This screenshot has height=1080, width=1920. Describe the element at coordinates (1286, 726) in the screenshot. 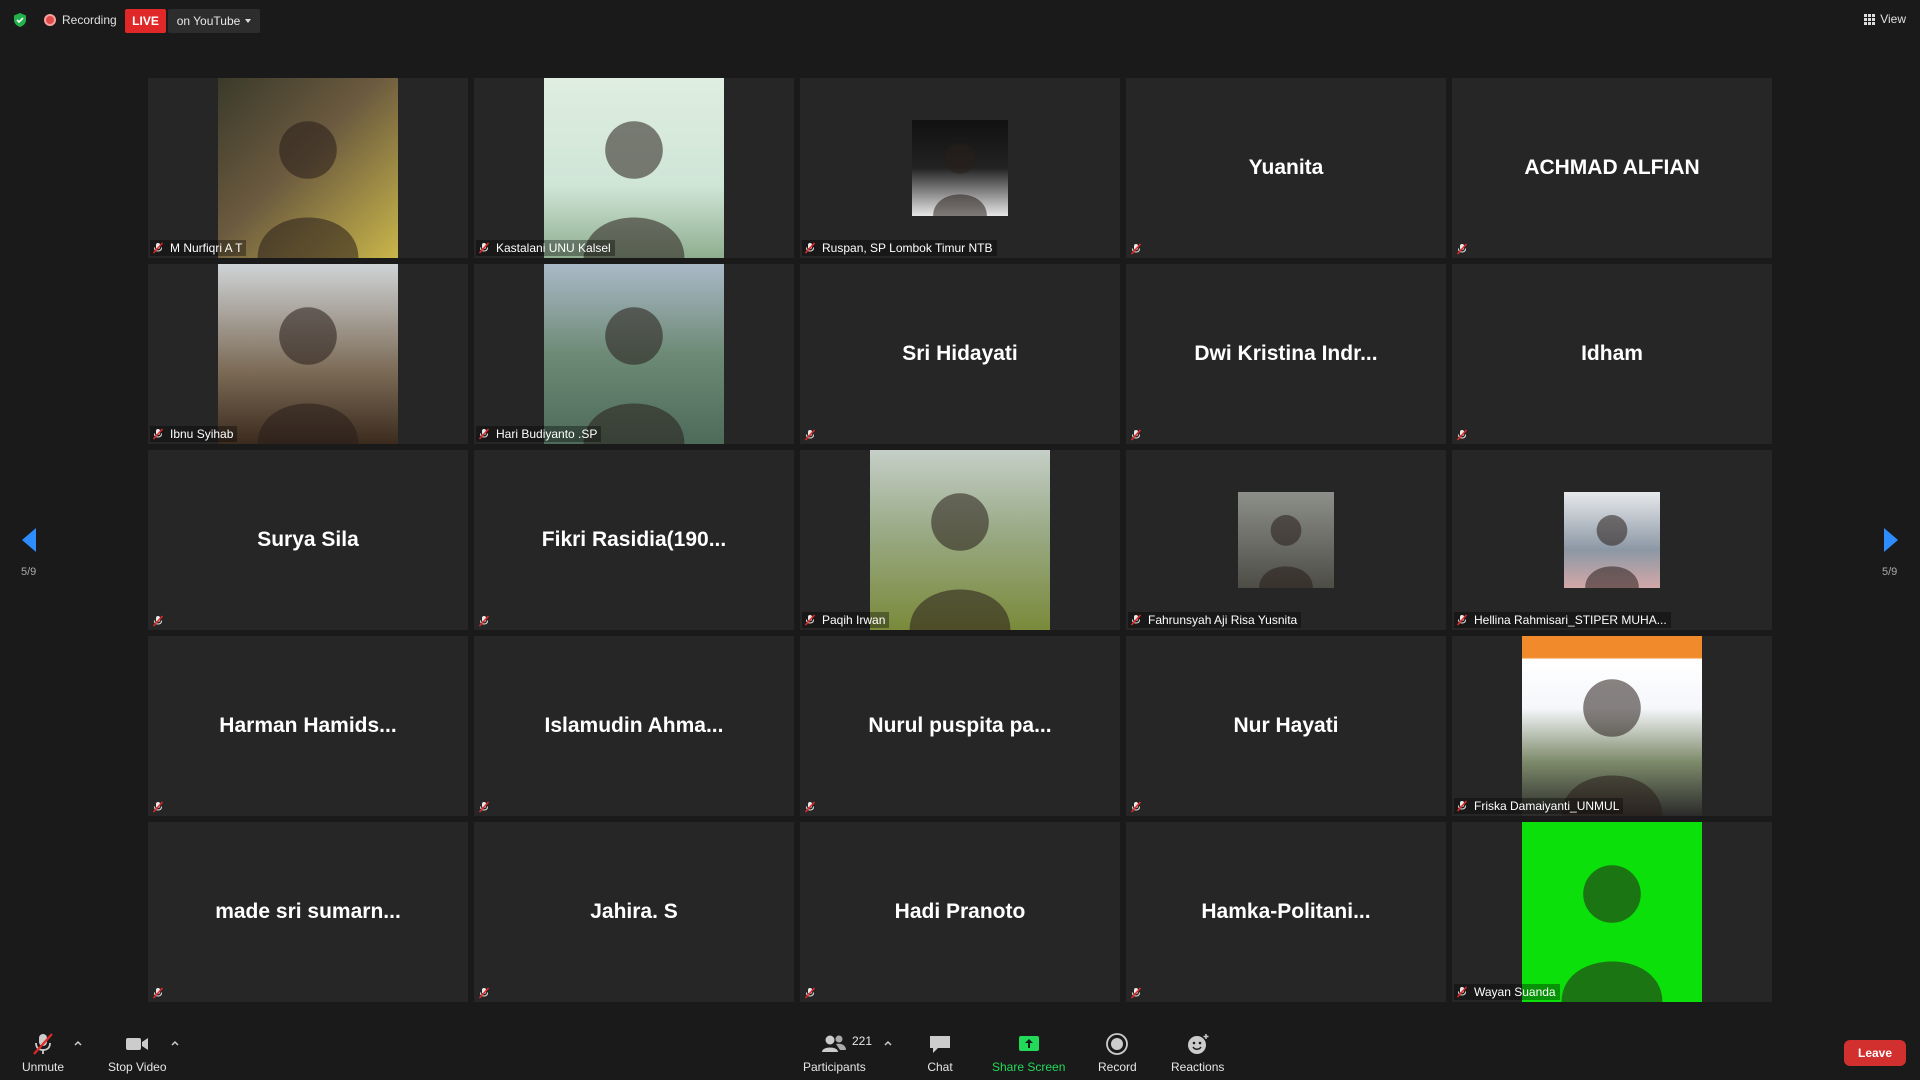

I see `participant-tile: Nur Hayati` at that location.